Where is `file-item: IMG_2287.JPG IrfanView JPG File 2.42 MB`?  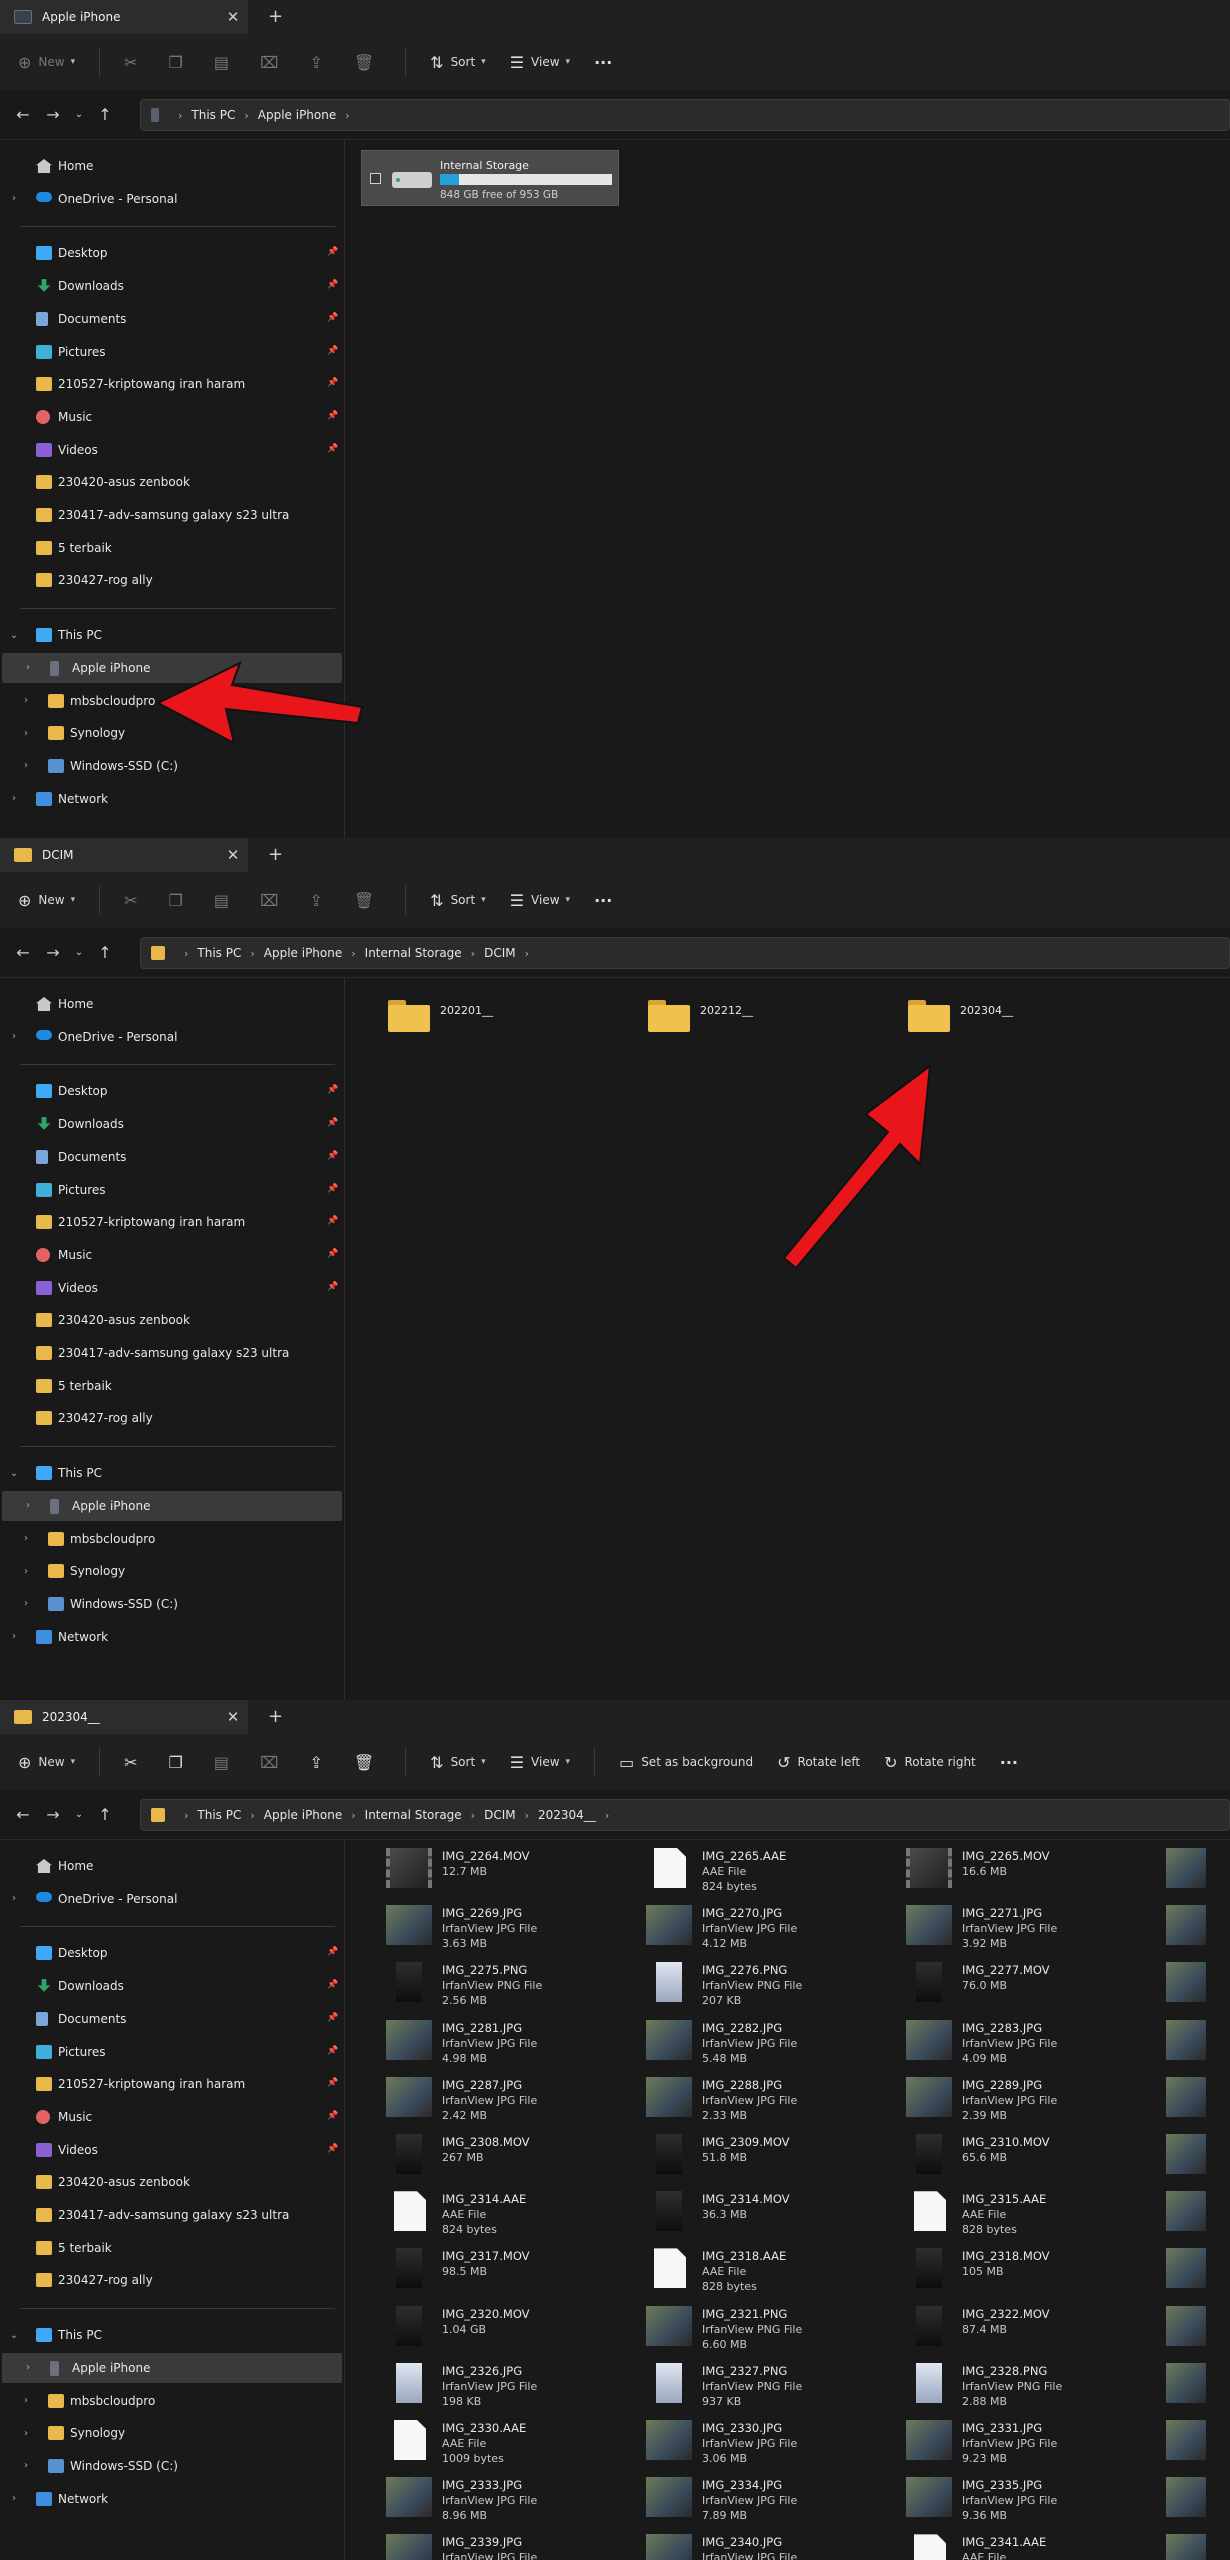
file-item: IMG_2287.JPG IrfanView JPG File 2.42 MB is located at coordinates (515, 2101).